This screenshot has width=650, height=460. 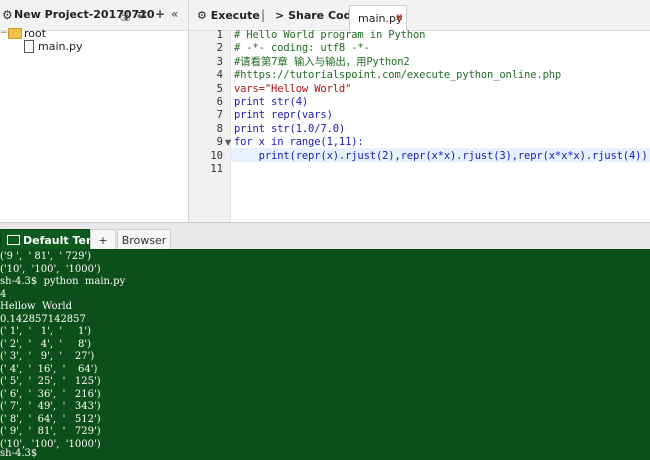 I want to click on terminal-line: (' 3', ' 9', ' 27'), so click(x=47, y=356).